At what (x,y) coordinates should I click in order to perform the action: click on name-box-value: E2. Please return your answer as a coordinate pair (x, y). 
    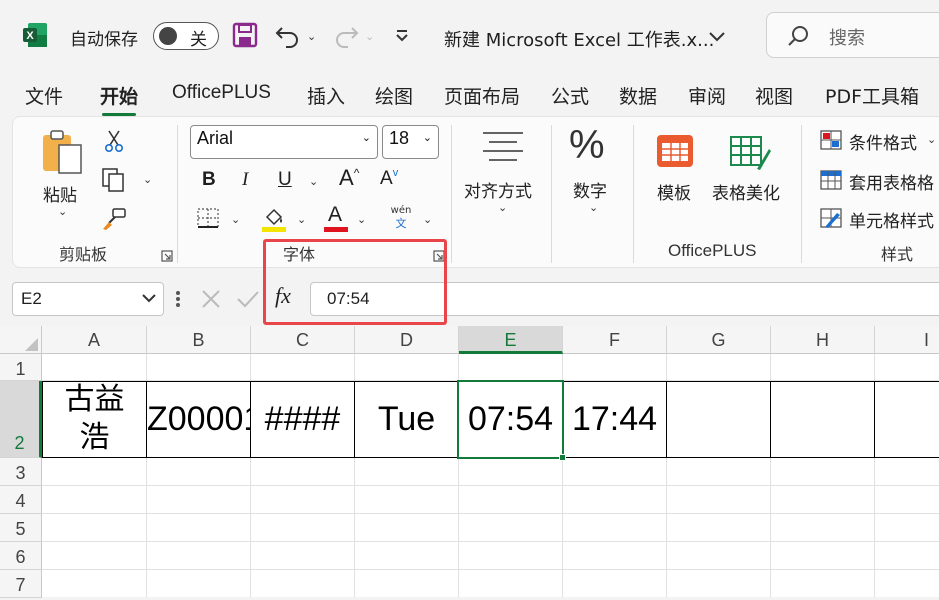
    Looking at the image, I should click on (31, 298).